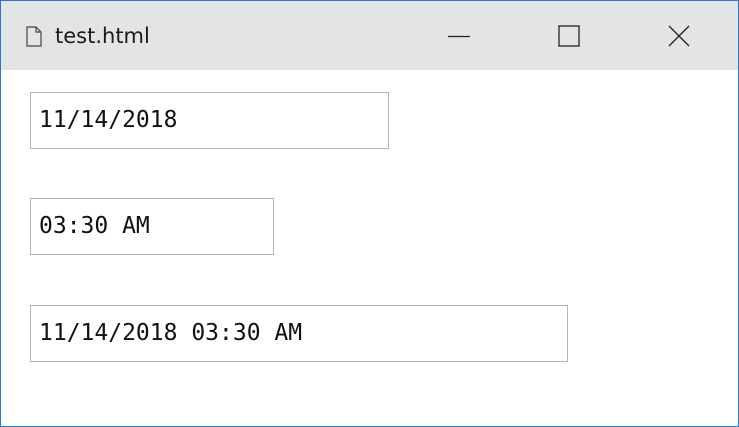 The height and width of the screenshot is (427, 739). I want to click on datetime-input: 11/14/2018 03:30 AM, so click(299, 333).